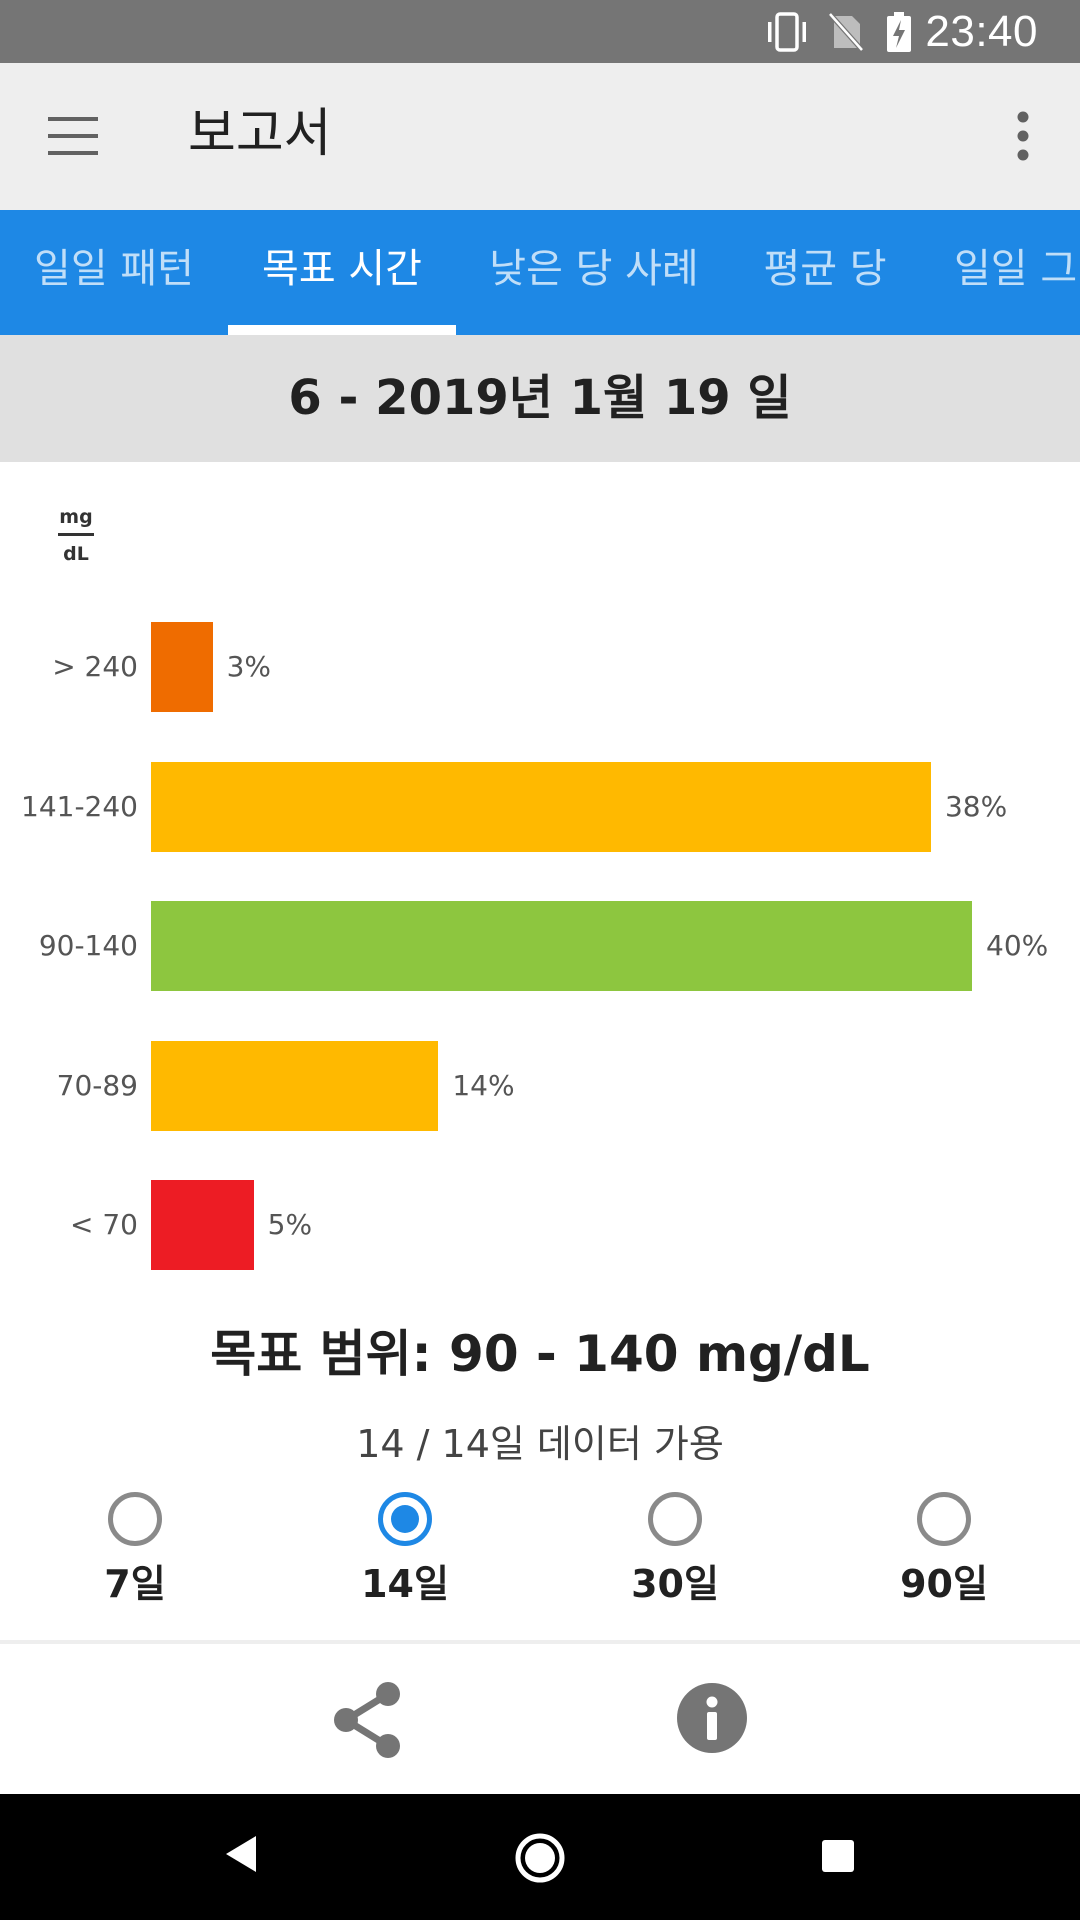  What do you see at coordinates (342, 269) in the screenshot?
I see `tab-label: 목표 시간` at bounding box center [342, 269].